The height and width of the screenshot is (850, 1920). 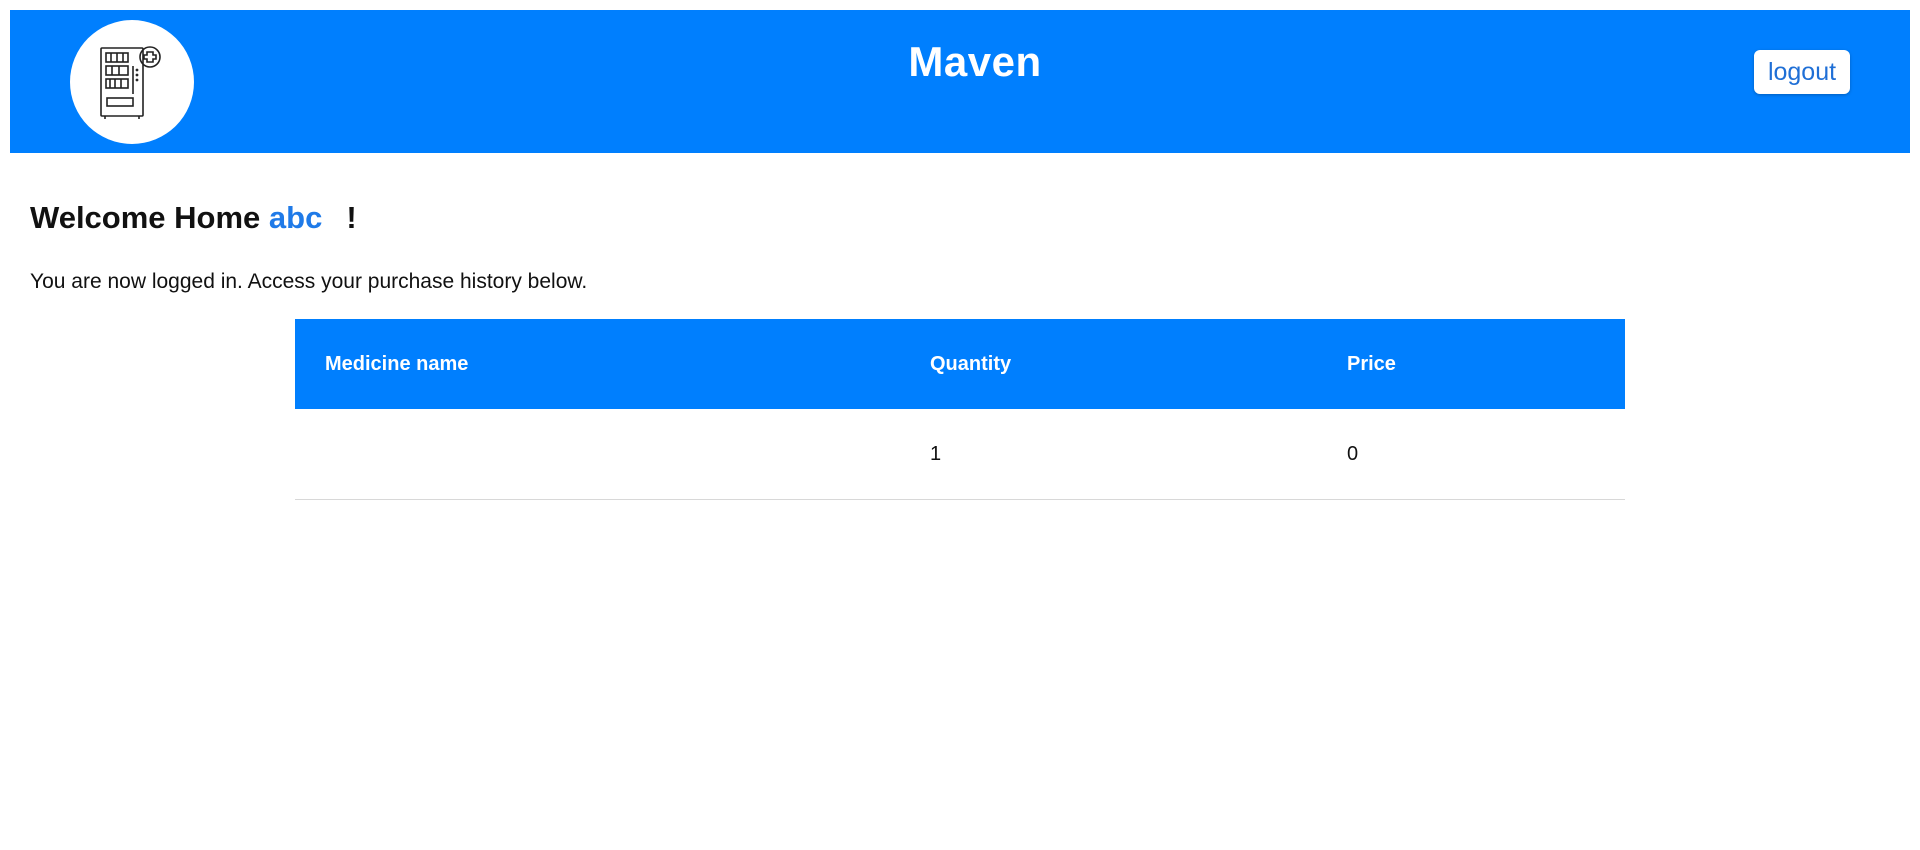 I want to click on brand-title: Maven, so click(x=975, y=61).